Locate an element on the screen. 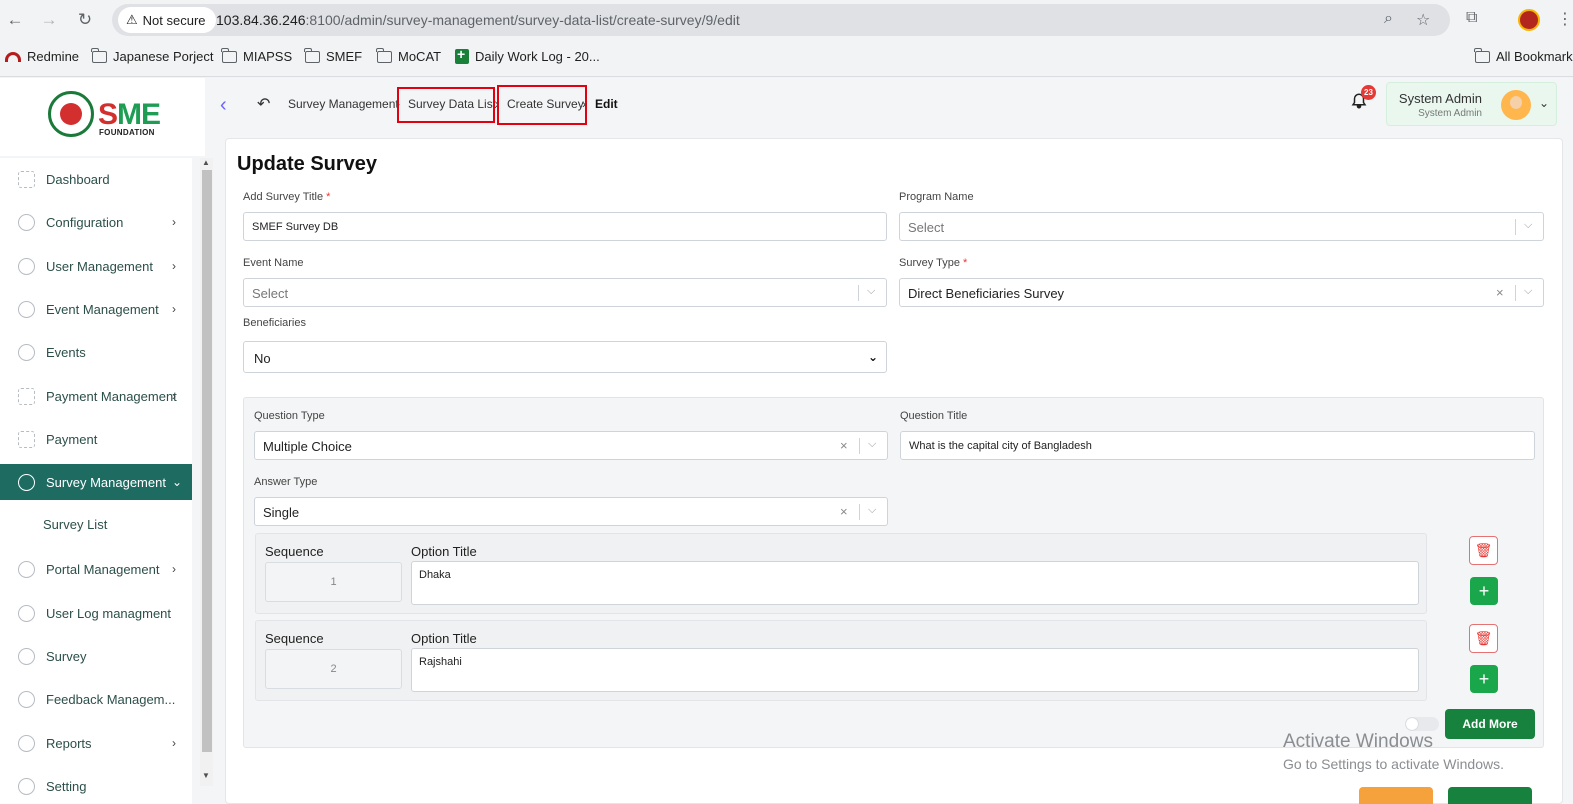 The image size is (1573, 804). answer-type-label: Answer Type is located at coordinates (286, 482).